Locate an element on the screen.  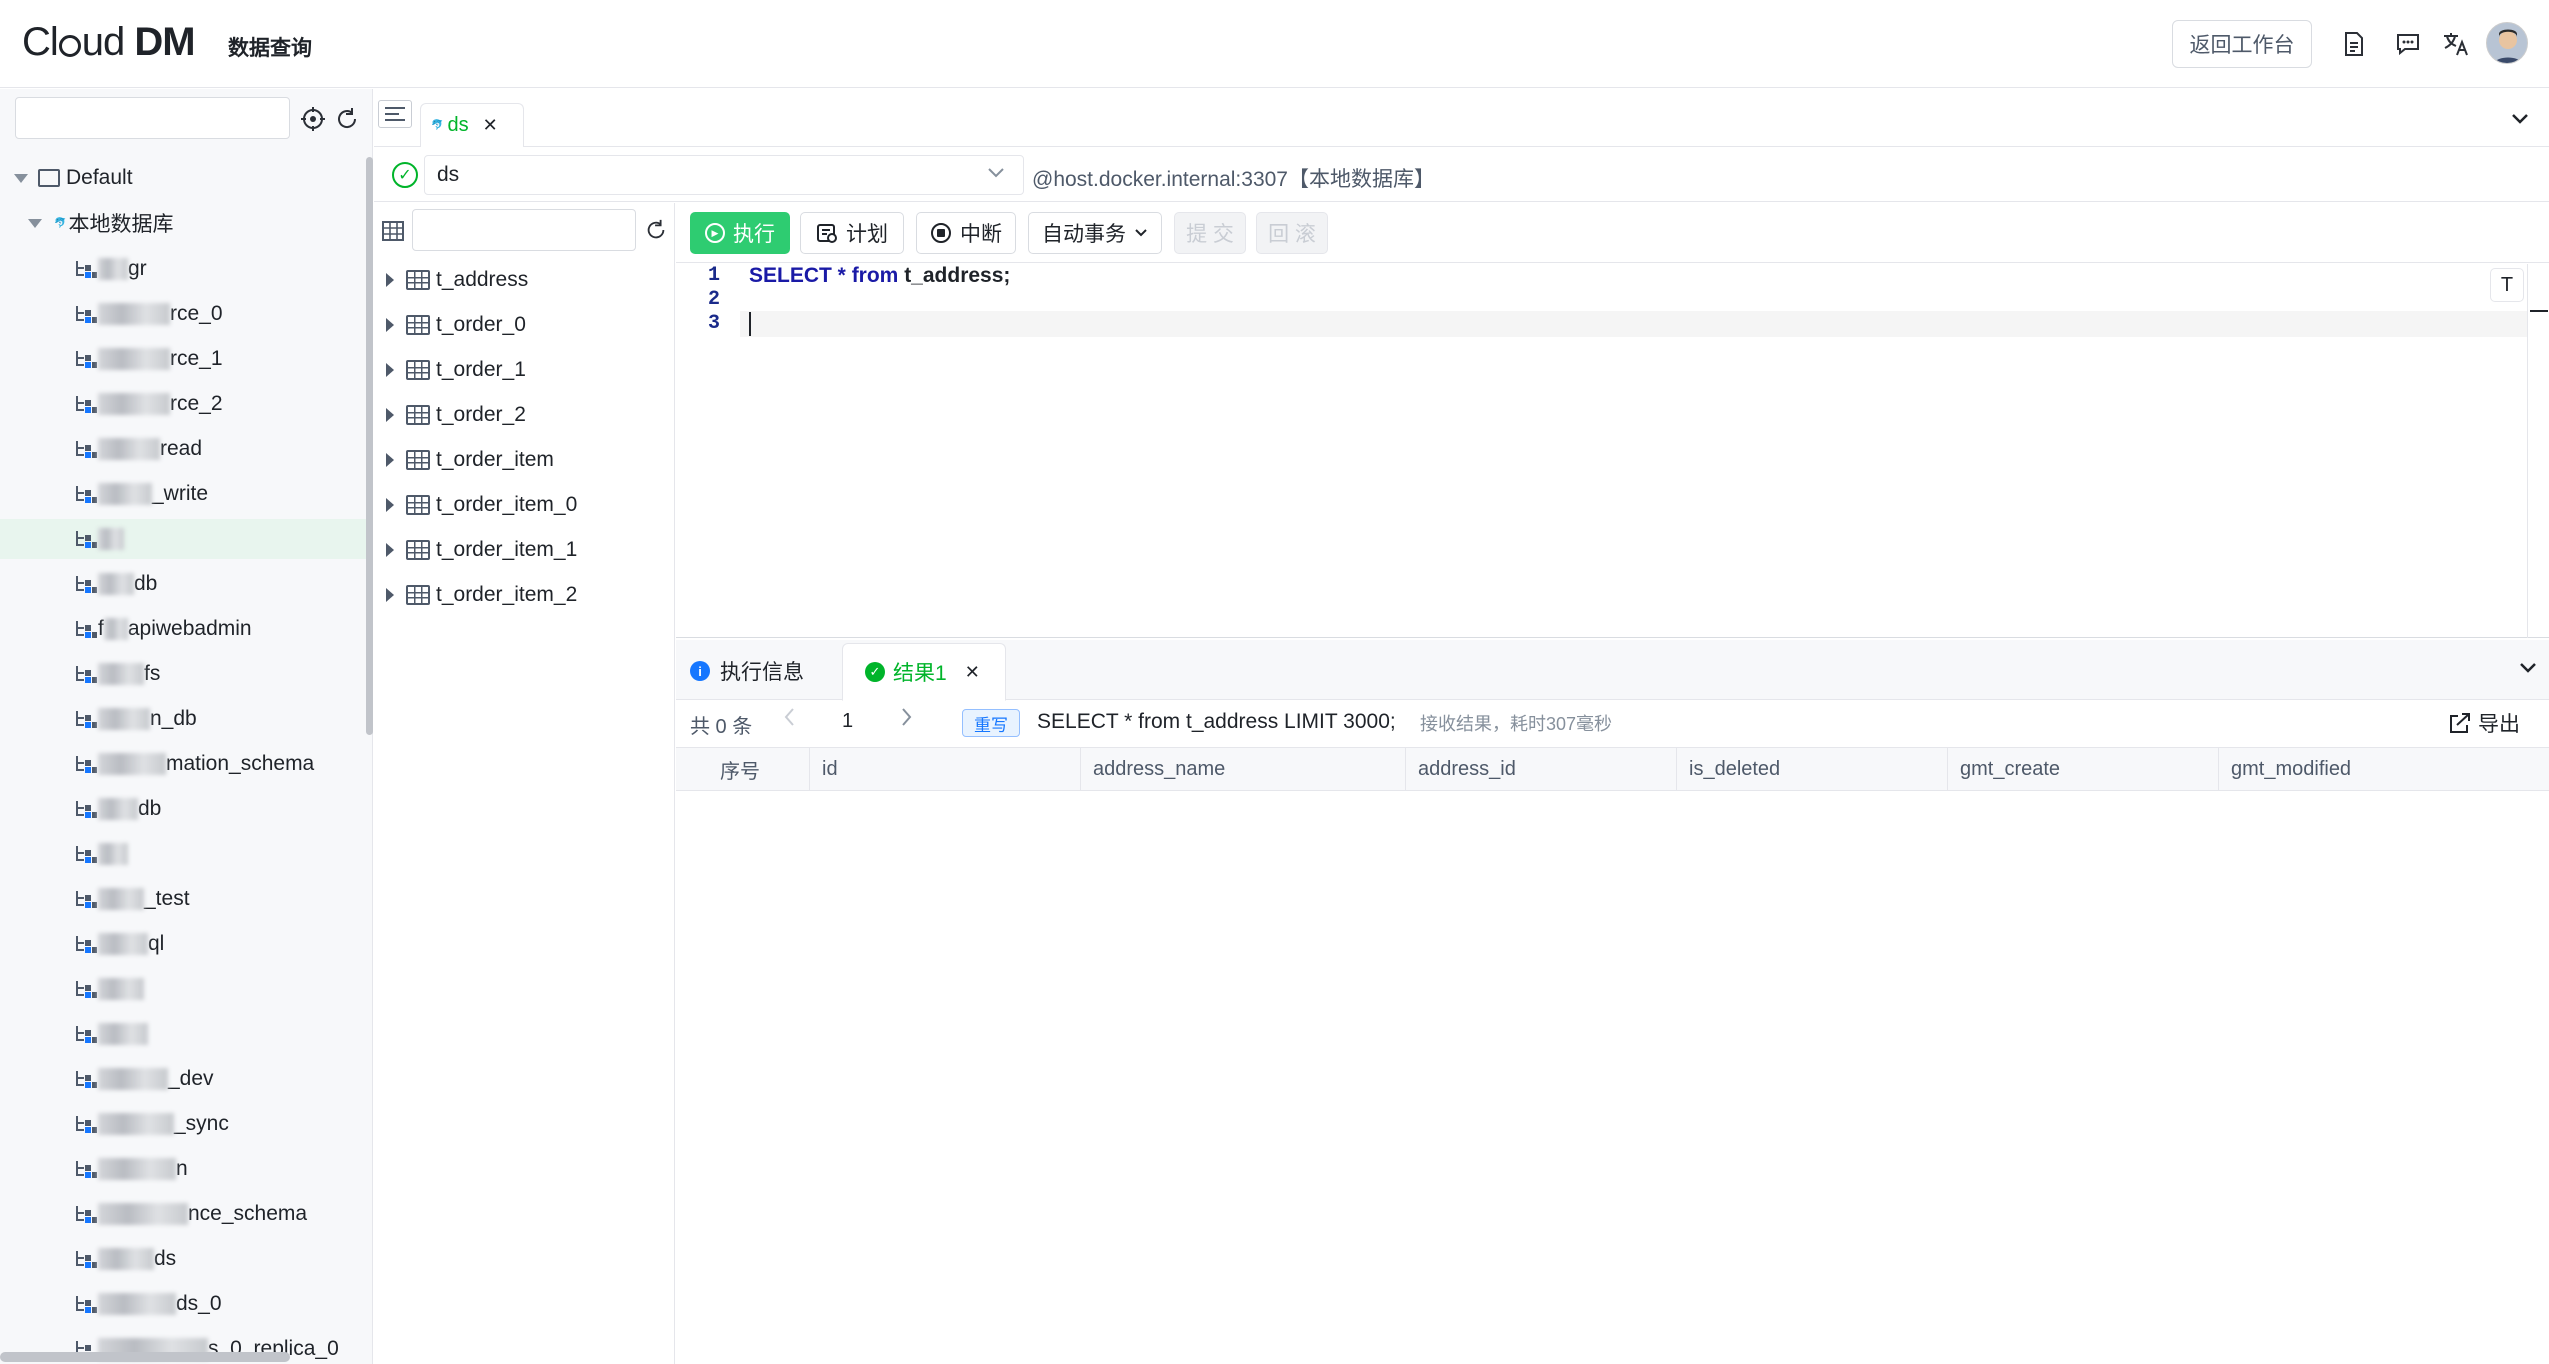
datasource-select: ds is located at coordinates (724, 175).